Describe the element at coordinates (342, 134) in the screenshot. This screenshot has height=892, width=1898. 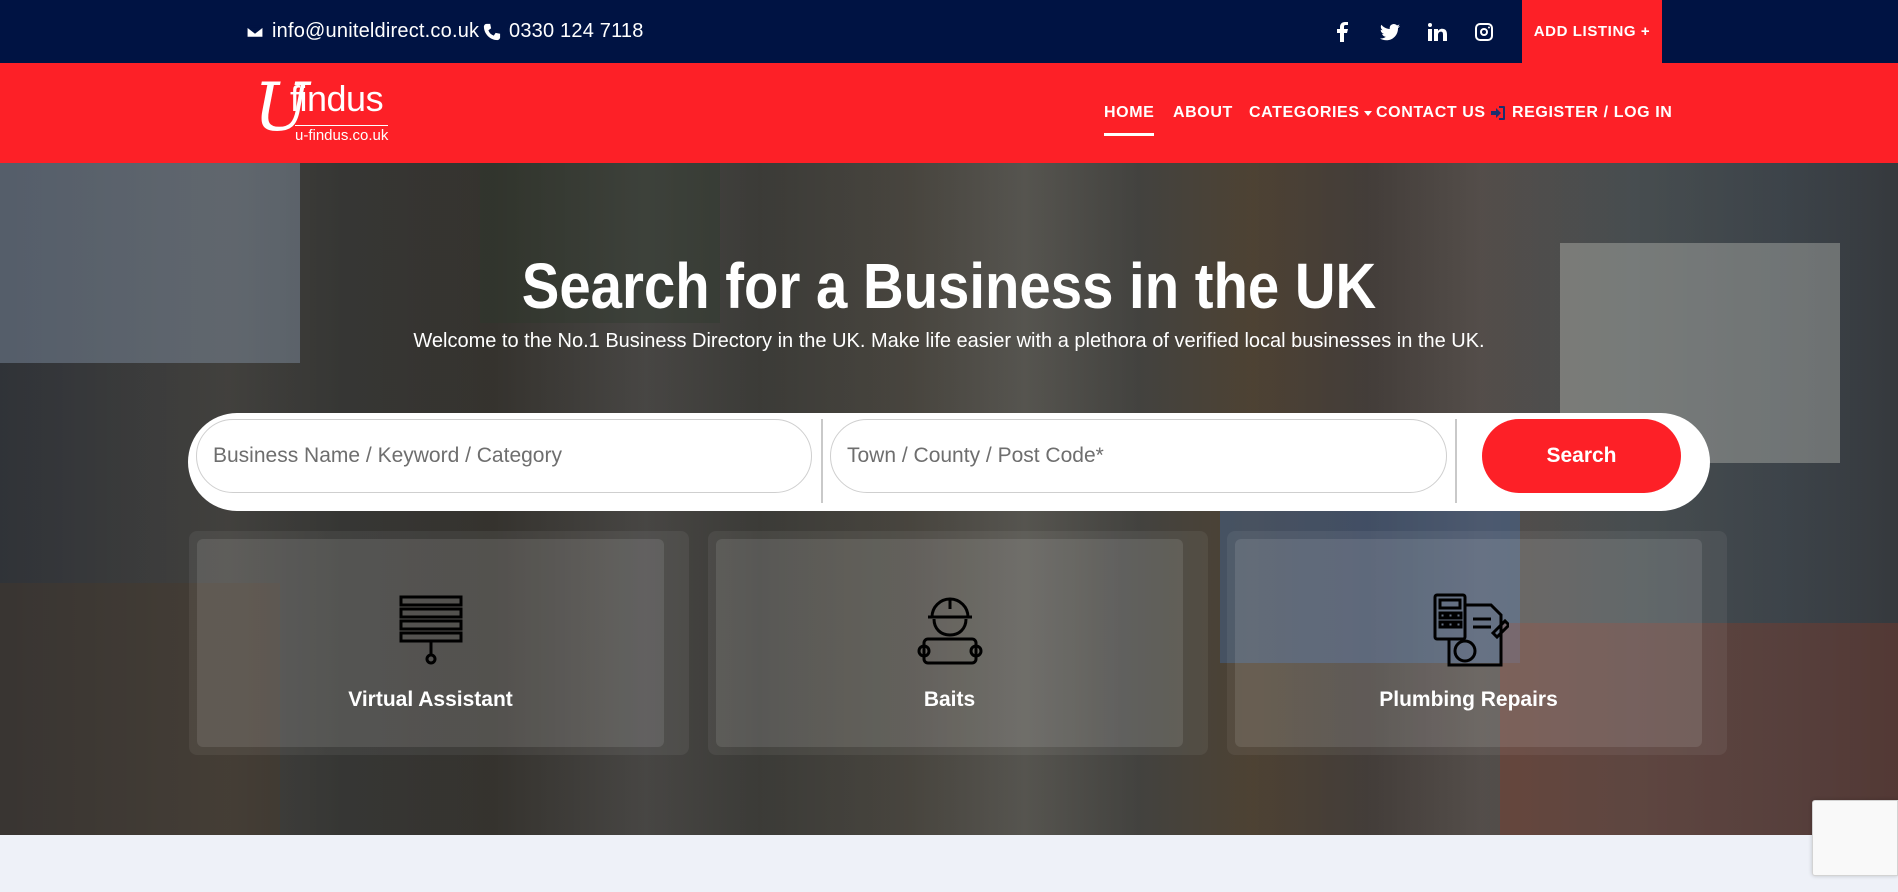
I see `logo-domain: u-findus.co.uk` at that location.